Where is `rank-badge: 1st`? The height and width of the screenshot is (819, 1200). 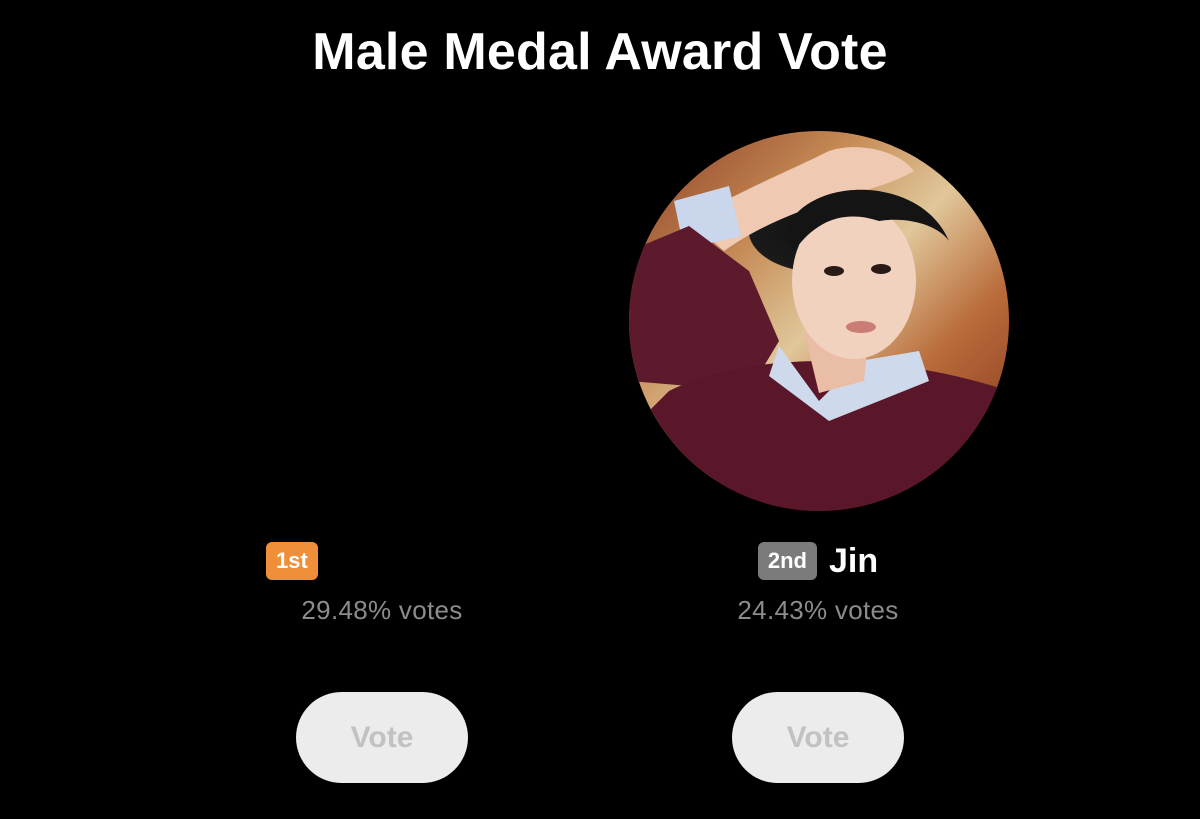
rank-badge: 1st is located at coordinates (292, 561).